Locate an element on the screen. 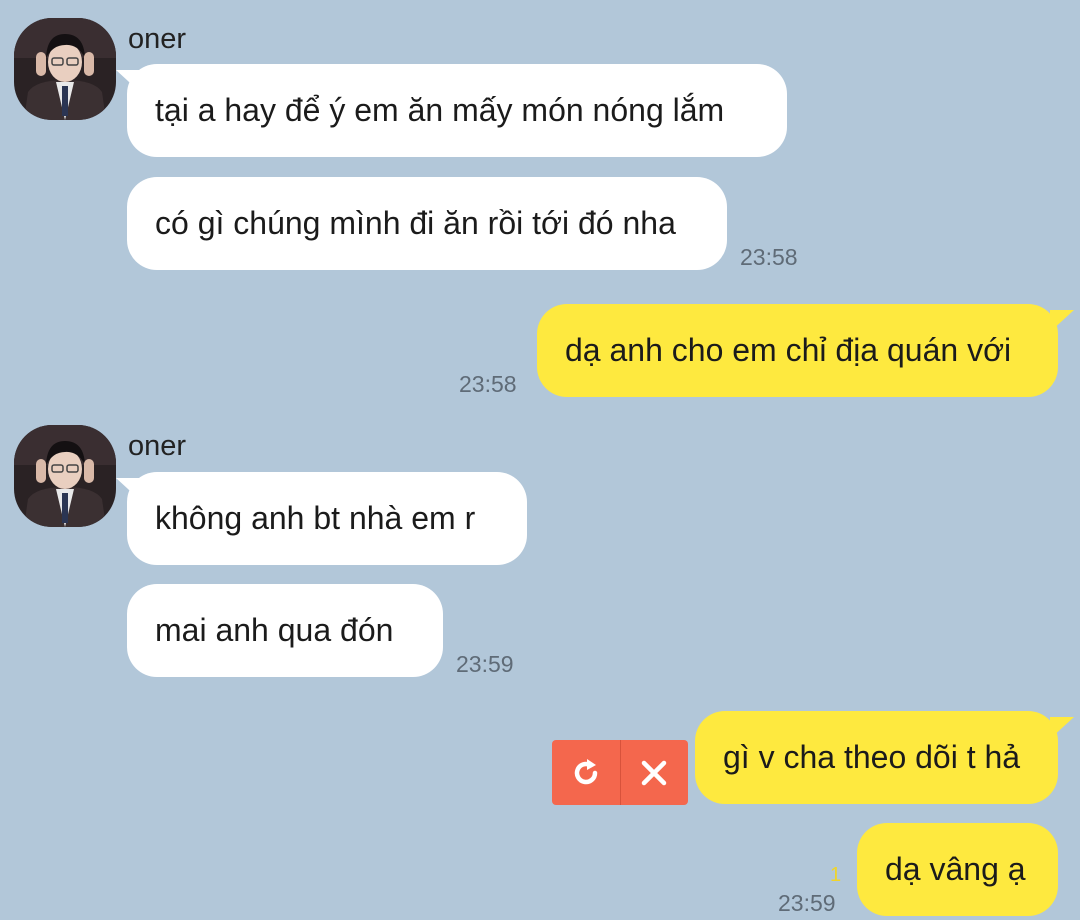 The width and height of the screenshot is (1080, 920). close-icon is located at coordinates (654, 772).